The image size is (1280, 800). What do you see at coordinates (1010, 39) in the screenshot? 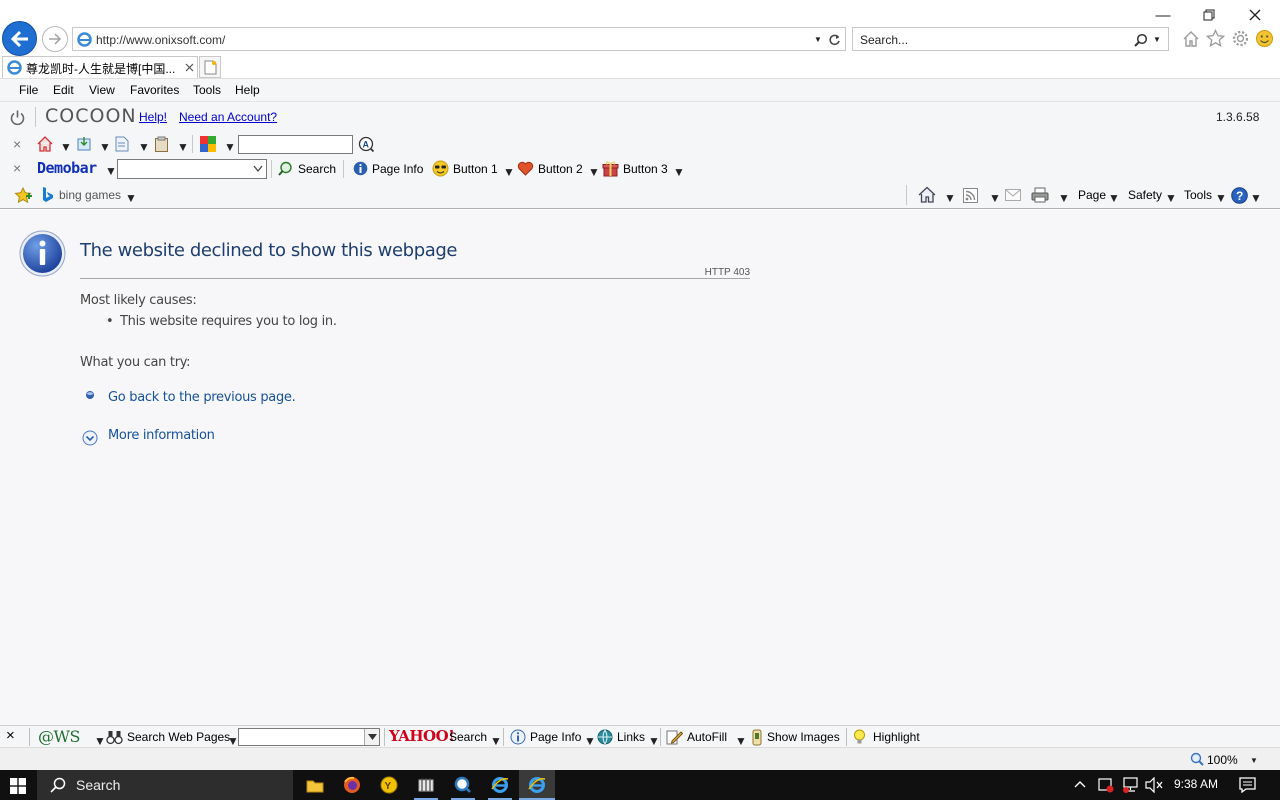
I see `search-box: Search... ▼` at bounding box center [1010, 39].